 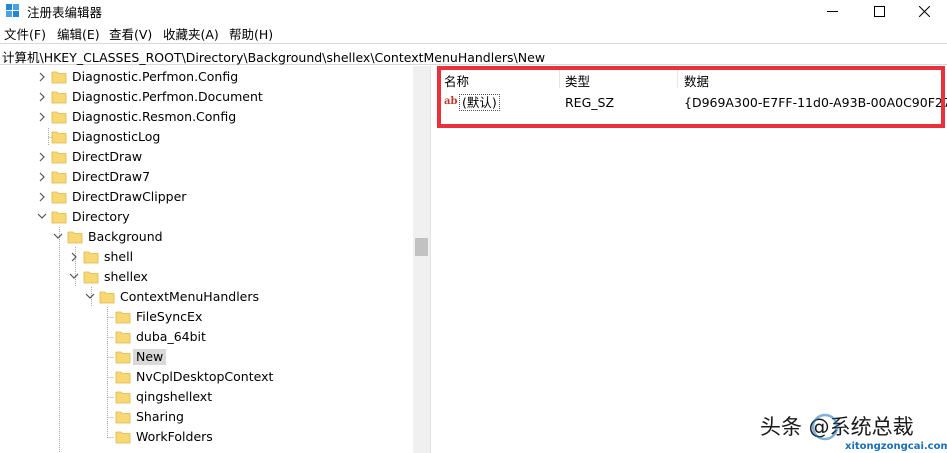 I want to click on tree-item: ContextMenuHandlers, so click(x=206, y=297).